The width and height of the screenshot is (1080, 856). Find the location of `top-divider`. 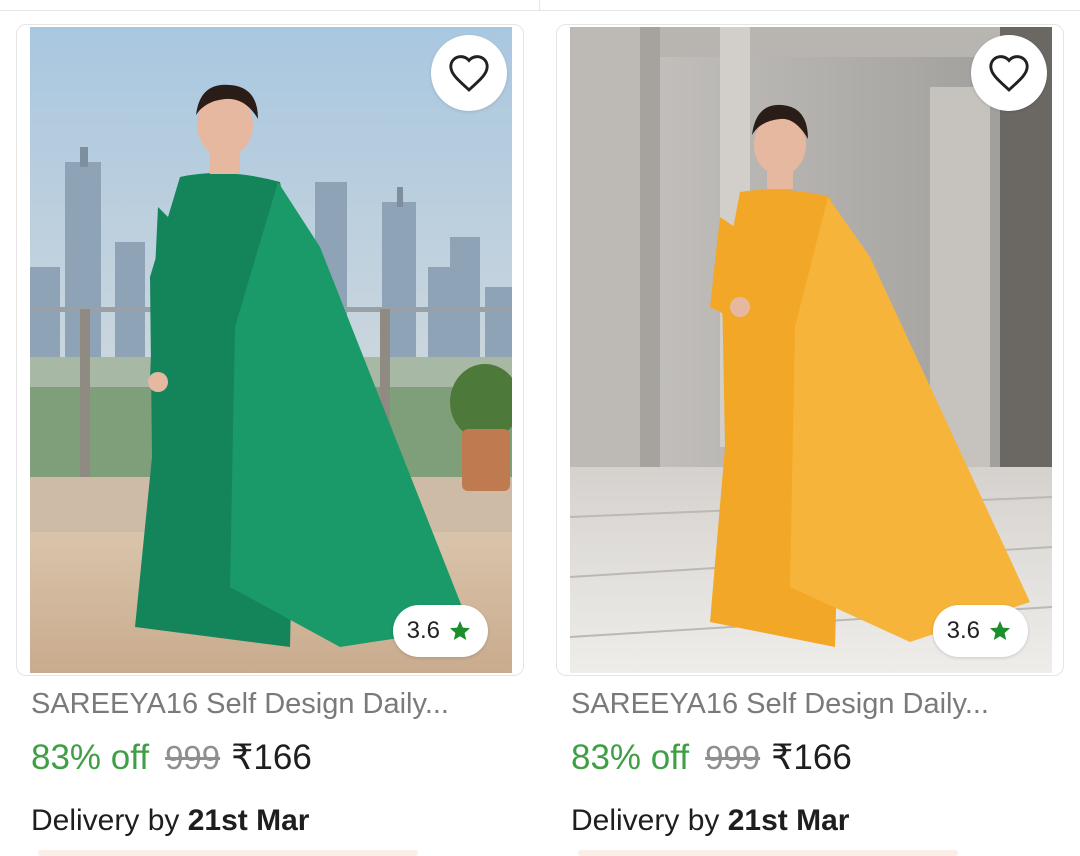

top-divider is located at coordinates (540, 5).